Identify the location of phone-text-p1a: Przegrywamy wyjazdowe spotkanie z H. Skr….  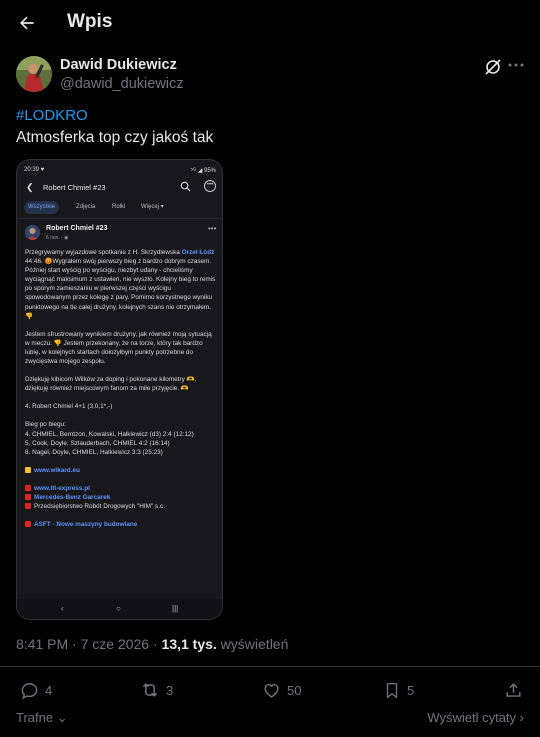
(102, 252).